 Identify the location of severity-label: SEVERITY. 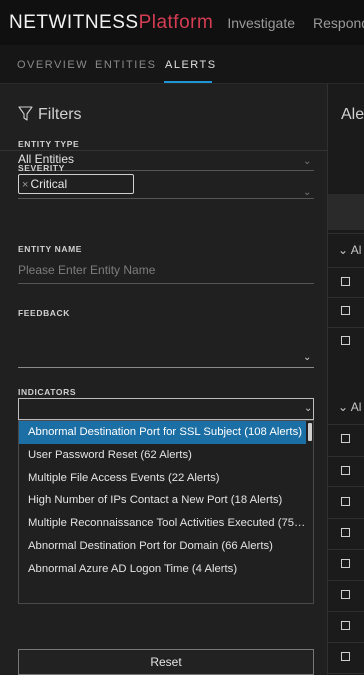
(41, 168).